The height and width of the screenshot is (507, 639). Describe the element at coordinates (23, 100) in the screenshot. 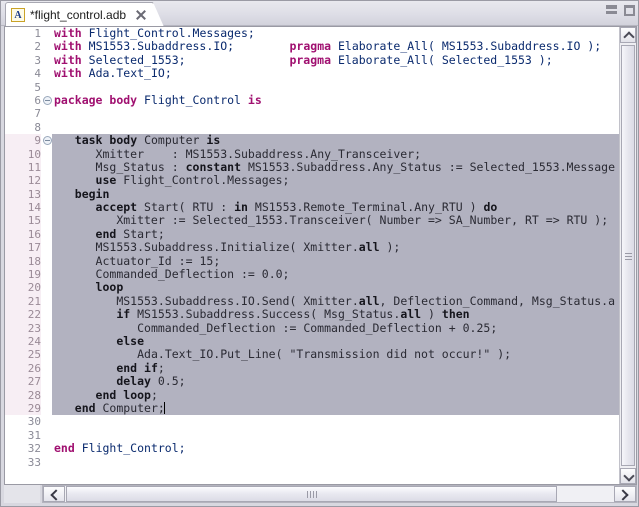

I see `line-number: 6` at that location.